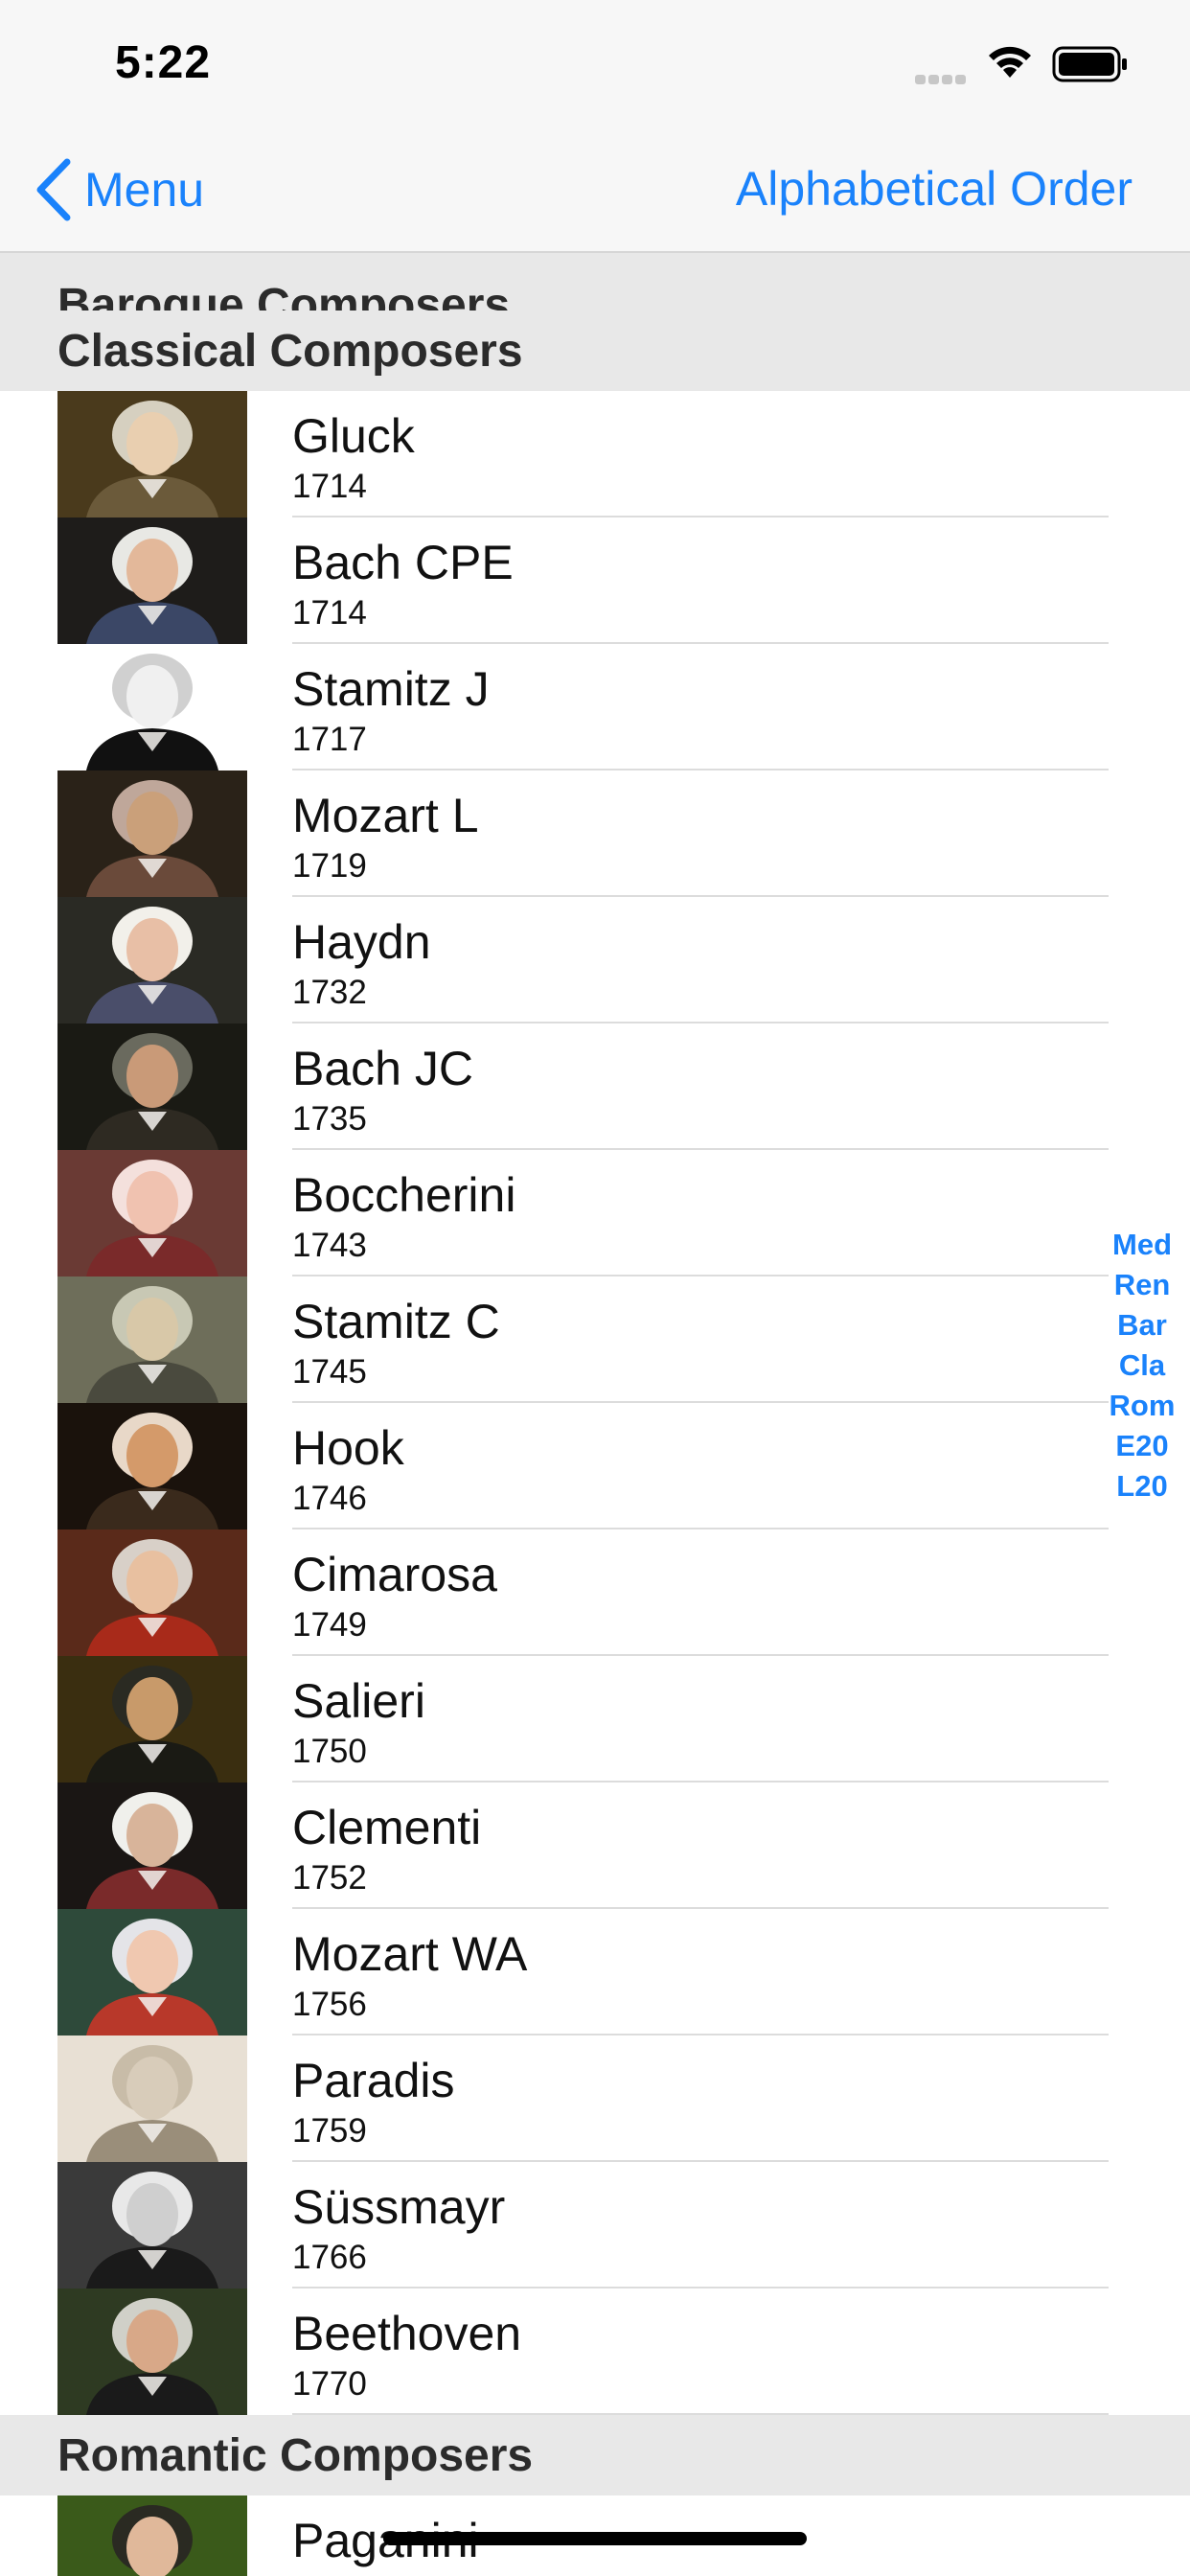  What do you see at coordinates (407, 2333) in the screenshot?
I see `composer-name: Beethoven` at bounding box center [407, 2333].